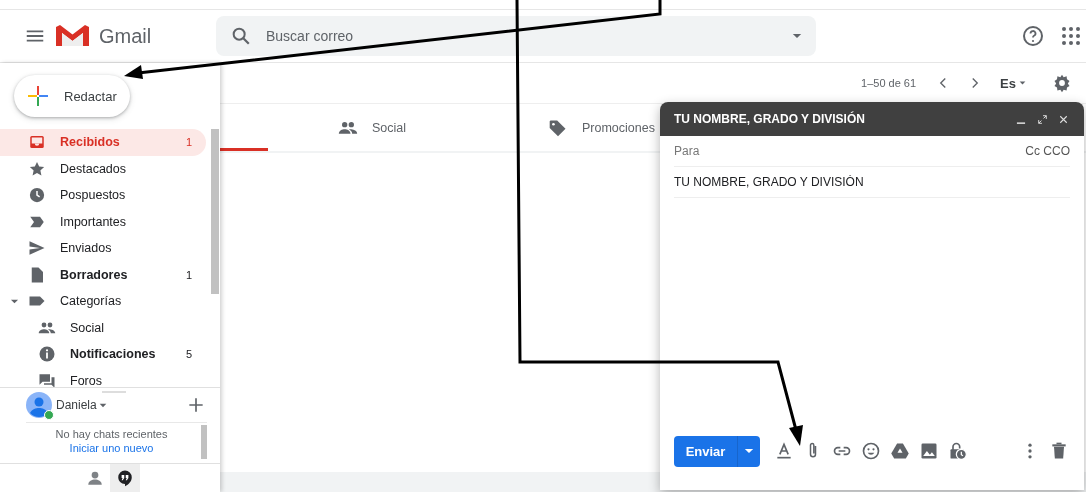 This screenshot has height=492, width=1086. I want to click on image-icon, so click(929, 451).